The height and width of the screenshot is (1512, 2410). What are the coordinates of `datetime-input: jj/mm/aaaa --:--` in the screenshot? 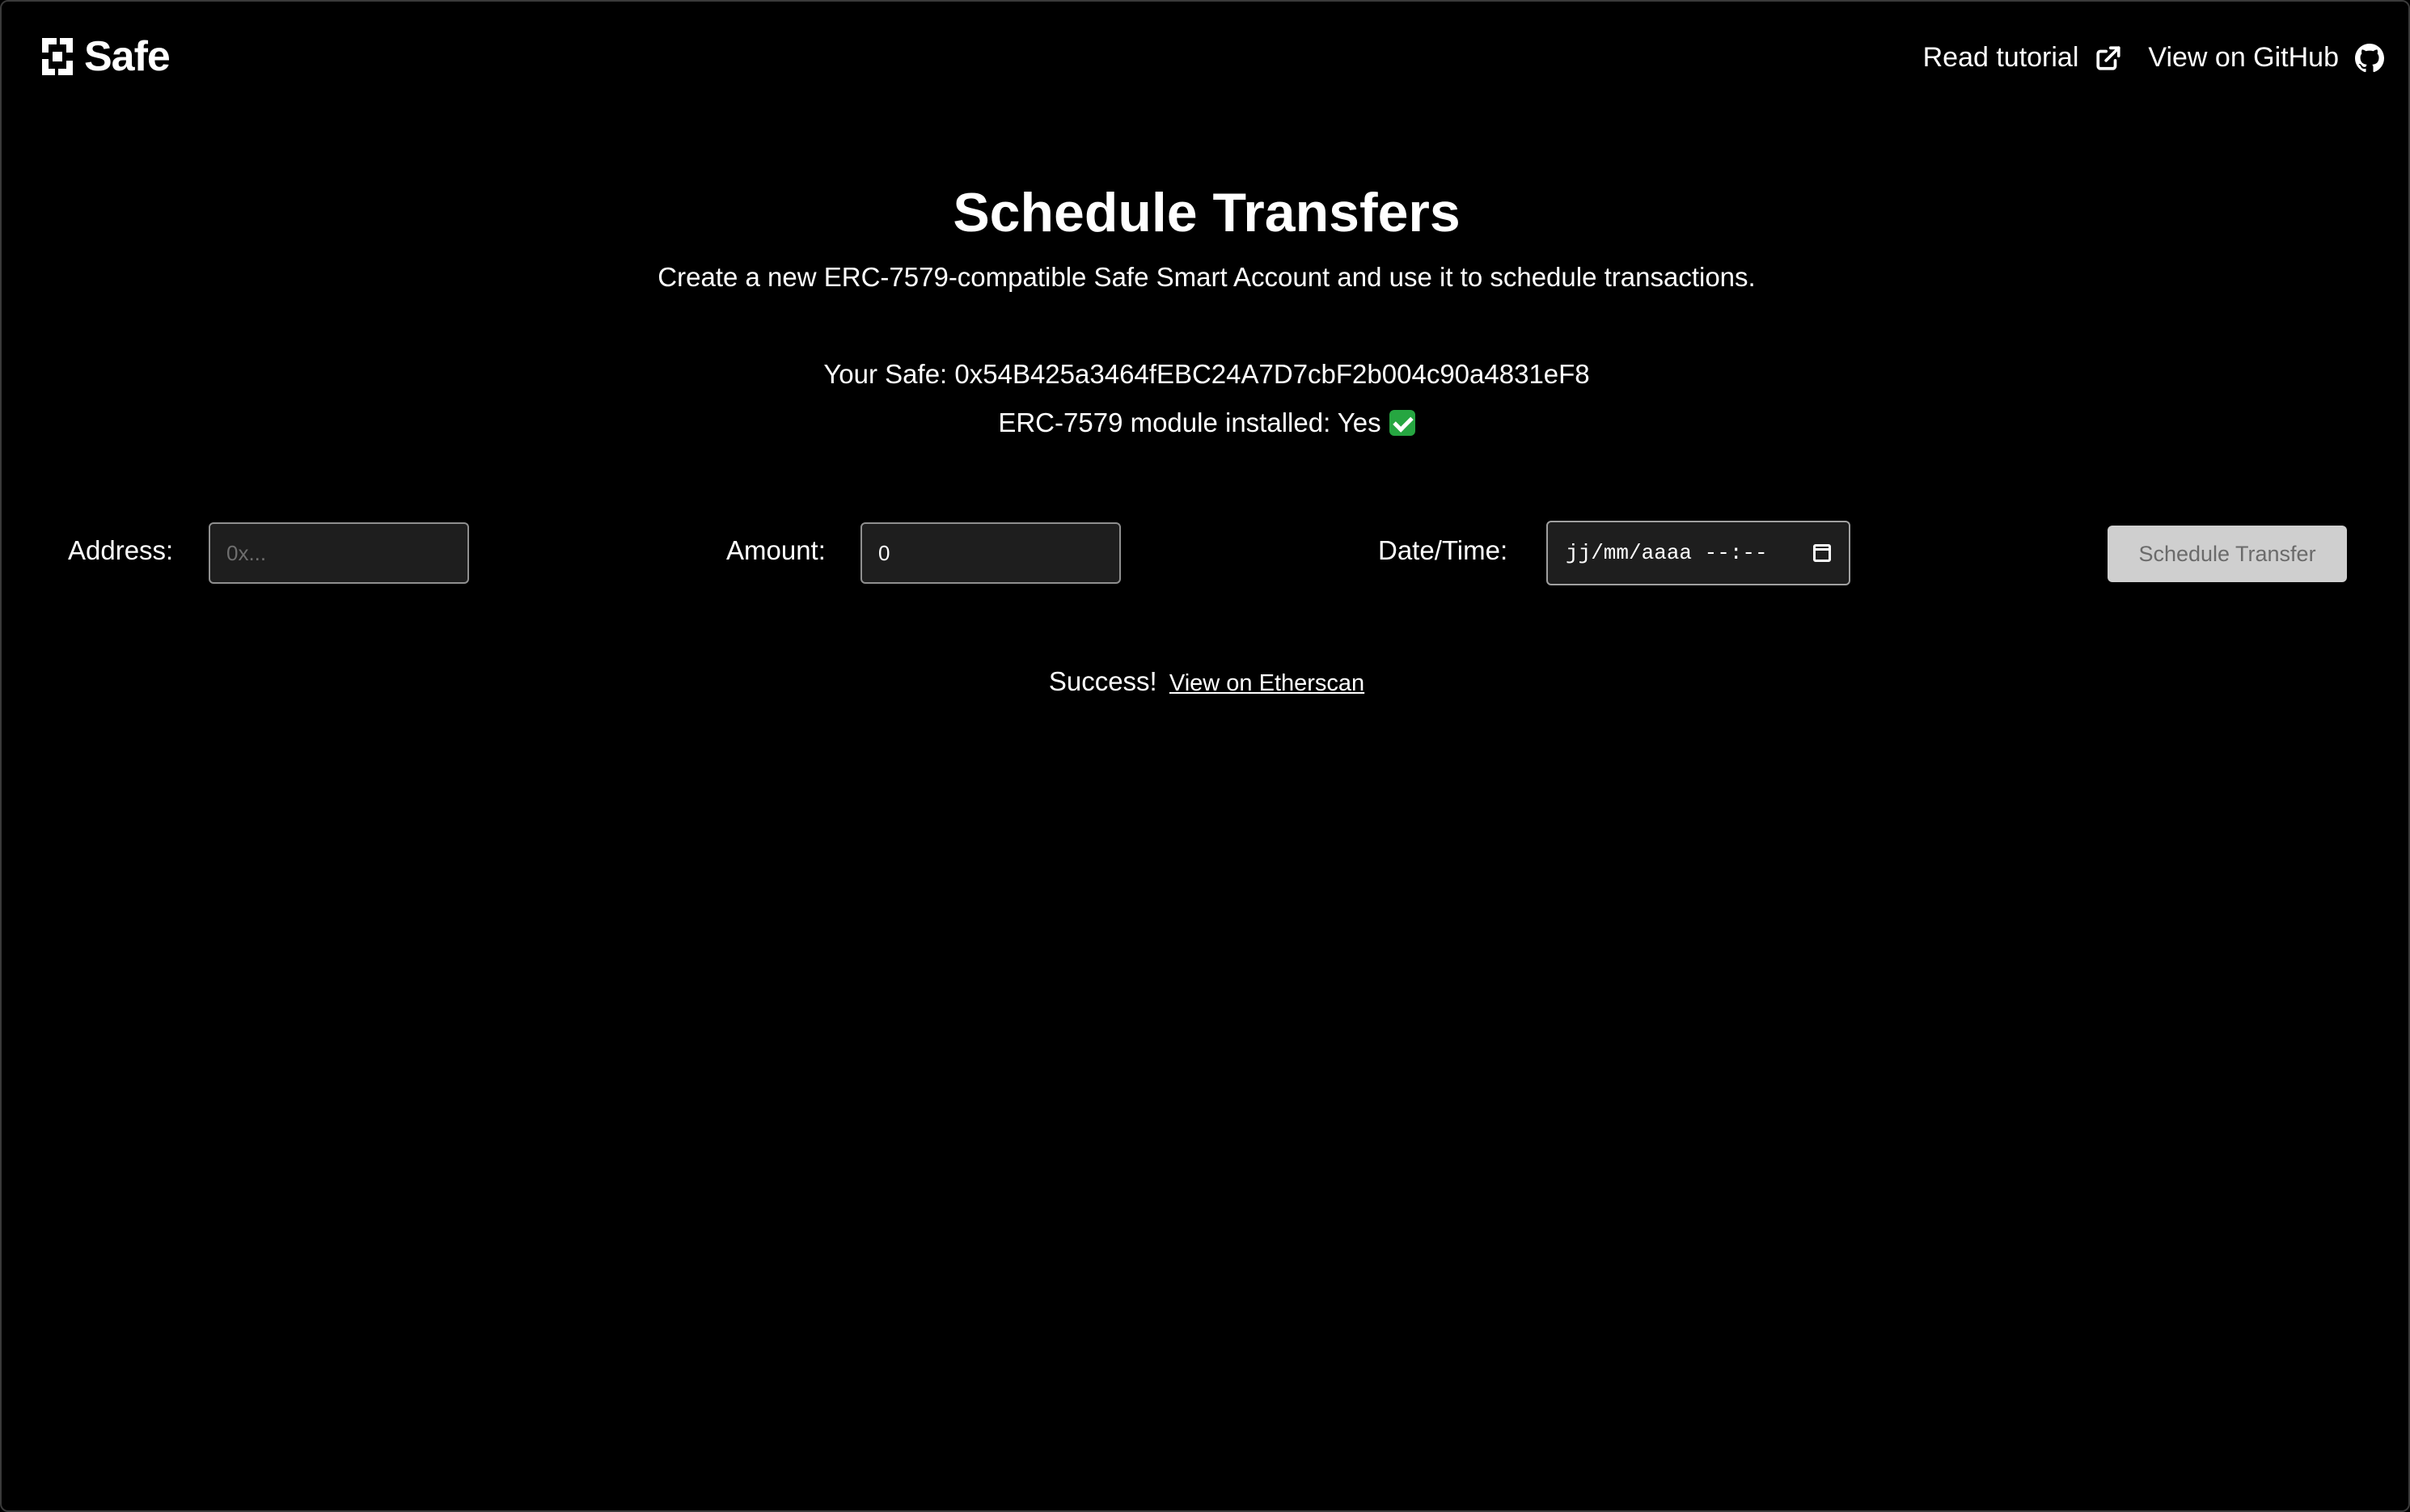 It's located at (1698, 553).